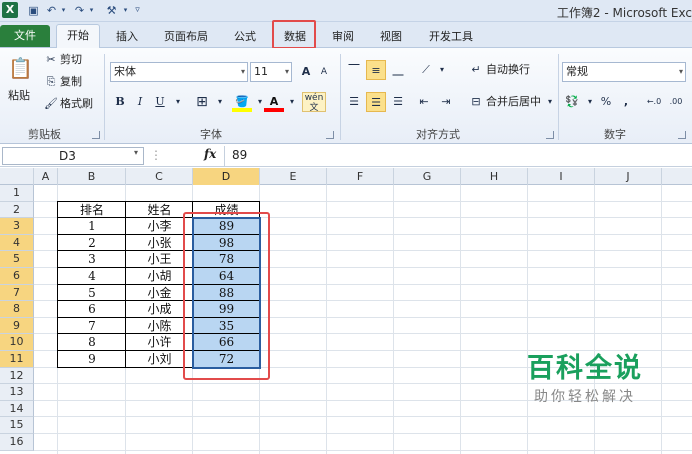 Image resolution: width=692 pixels, height=454 pixels. Describe the element at coordinates (306, 72) in the screenshot. I see `grow-font-icon: A` at that location.